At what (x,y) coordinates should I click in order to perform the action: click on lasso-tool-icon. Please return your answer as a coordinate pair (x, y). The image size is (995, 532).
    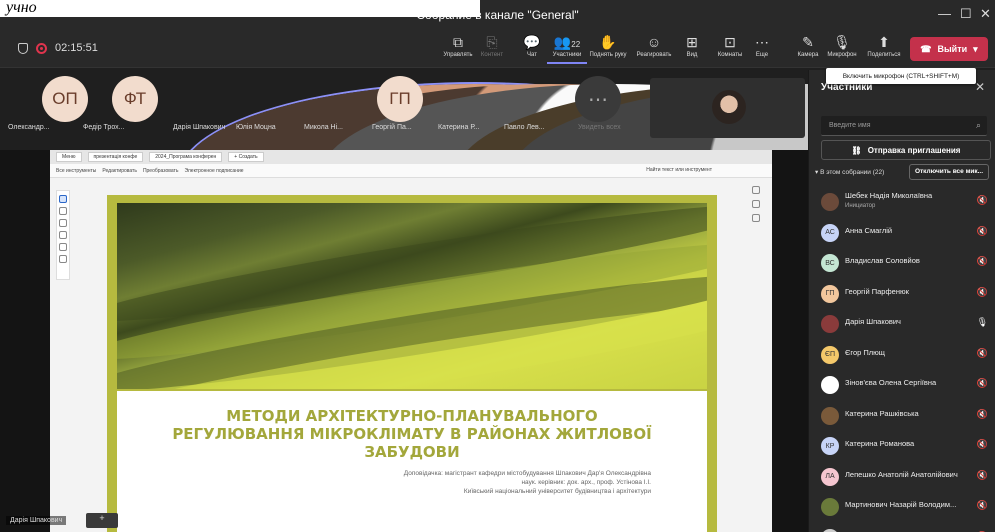
    Looking at the image, I should click on (63, 235).